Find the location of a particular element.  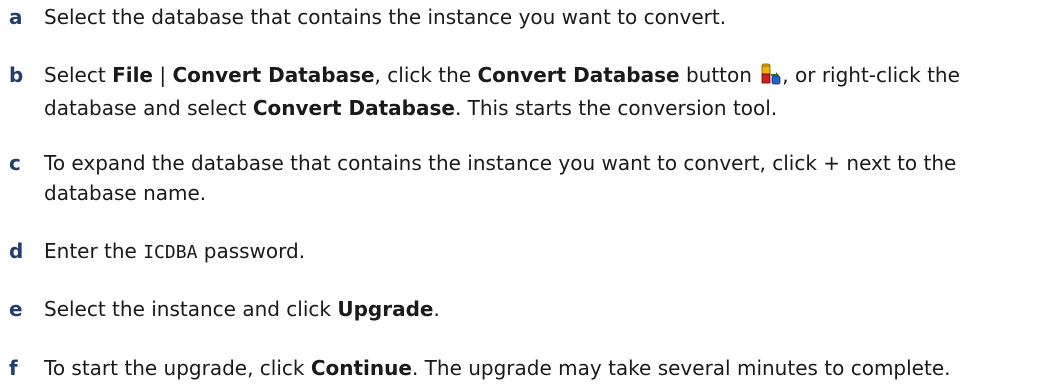

icdba-code: ICDBA is located at coordinates (170, 252).